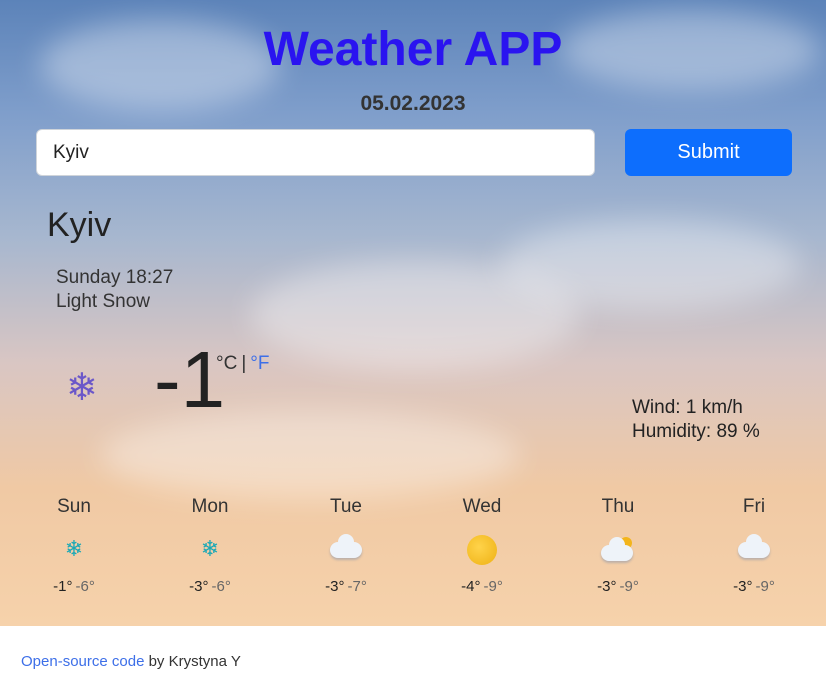 This screenshot has width=826, height=689. What do you see at coordinates (618, 506) in the screenshot?
I see `forecast-day-name: Thu` at bounding box center [618, 506].